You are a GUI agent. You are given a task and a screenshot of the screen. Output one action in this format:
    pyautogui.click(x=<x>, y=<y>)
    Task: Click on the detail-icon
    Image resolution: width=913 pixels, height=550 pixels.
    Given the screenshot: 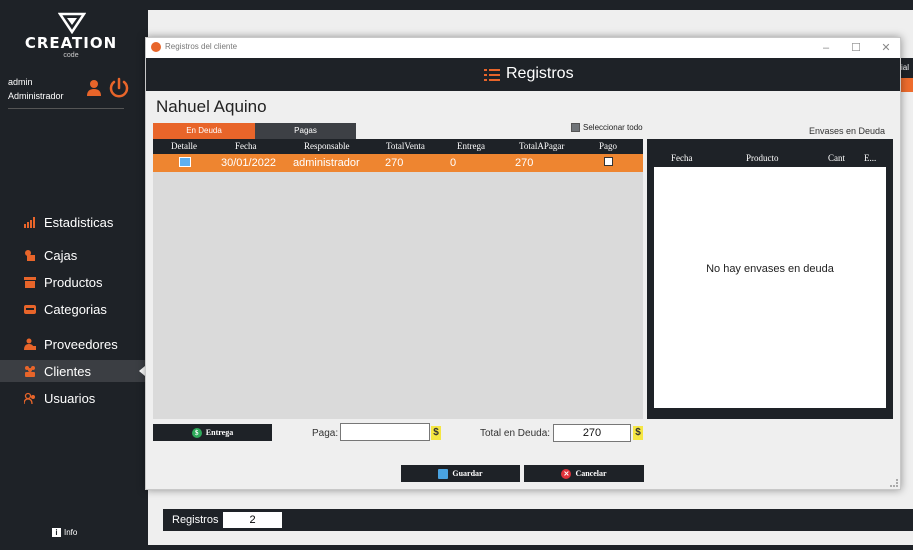 What is the action you would take?
    pyautogui.click(x=185, y=162)
    